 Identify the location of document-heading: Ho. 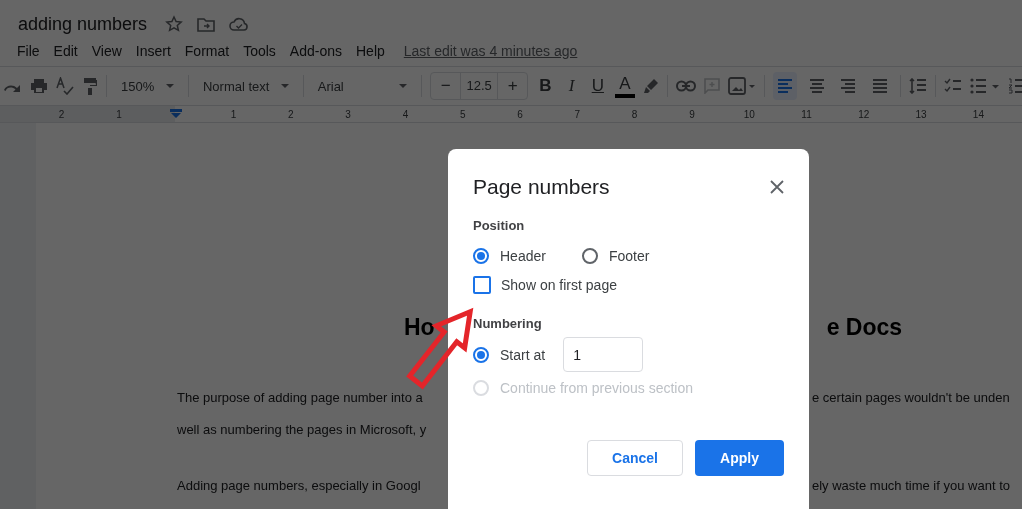
(419, 327).